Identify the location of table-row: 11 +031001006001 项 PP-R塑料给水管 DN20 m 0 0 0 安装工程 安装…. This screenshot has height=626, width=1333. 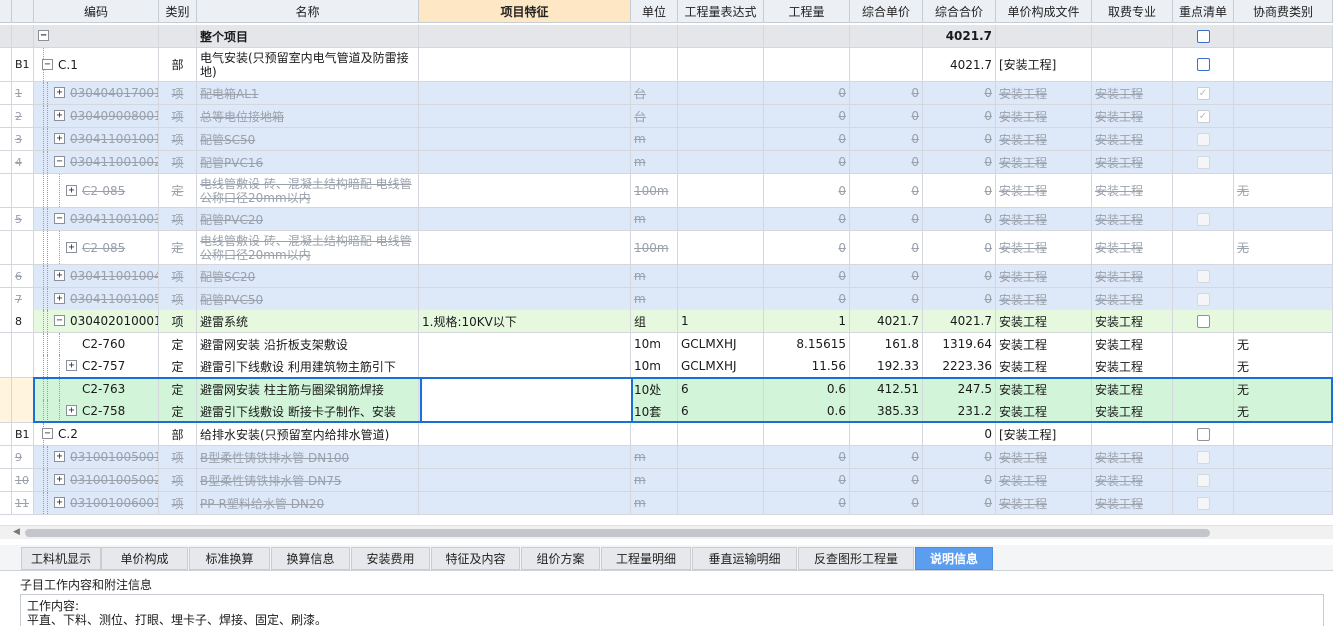
(666, 503).